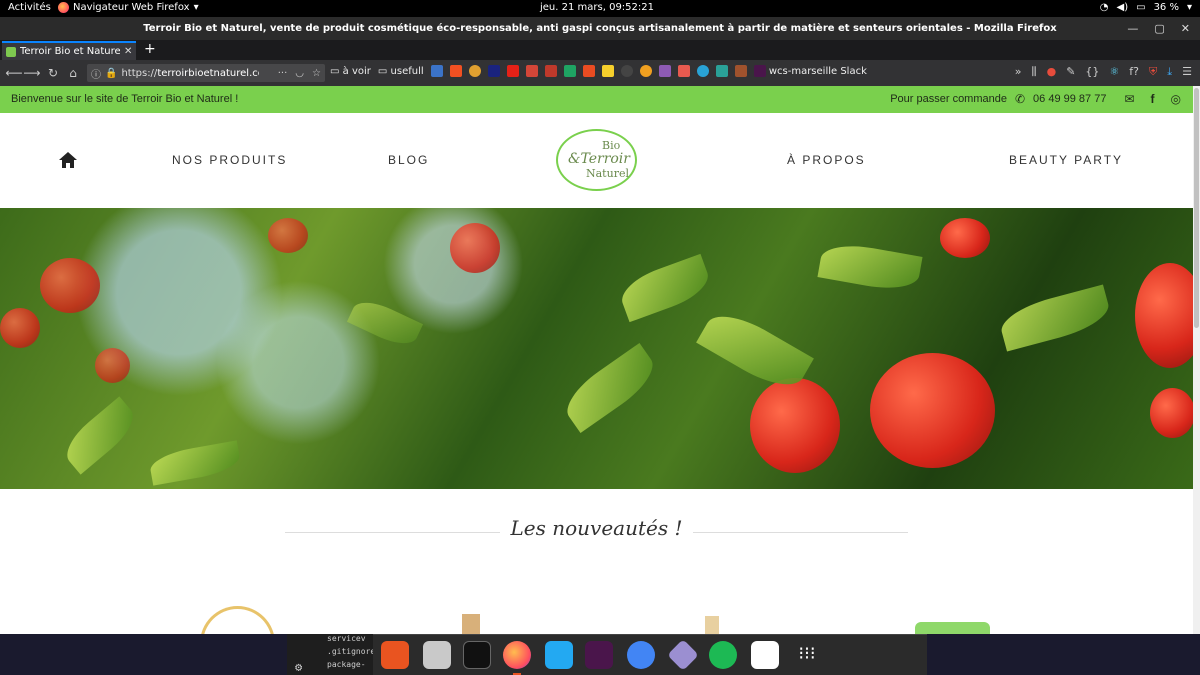 This screenshot has height=675, width=1200. Describe the element at coordinates (346, 638) in the screenshot. I see `file-item: servicev` at that location.